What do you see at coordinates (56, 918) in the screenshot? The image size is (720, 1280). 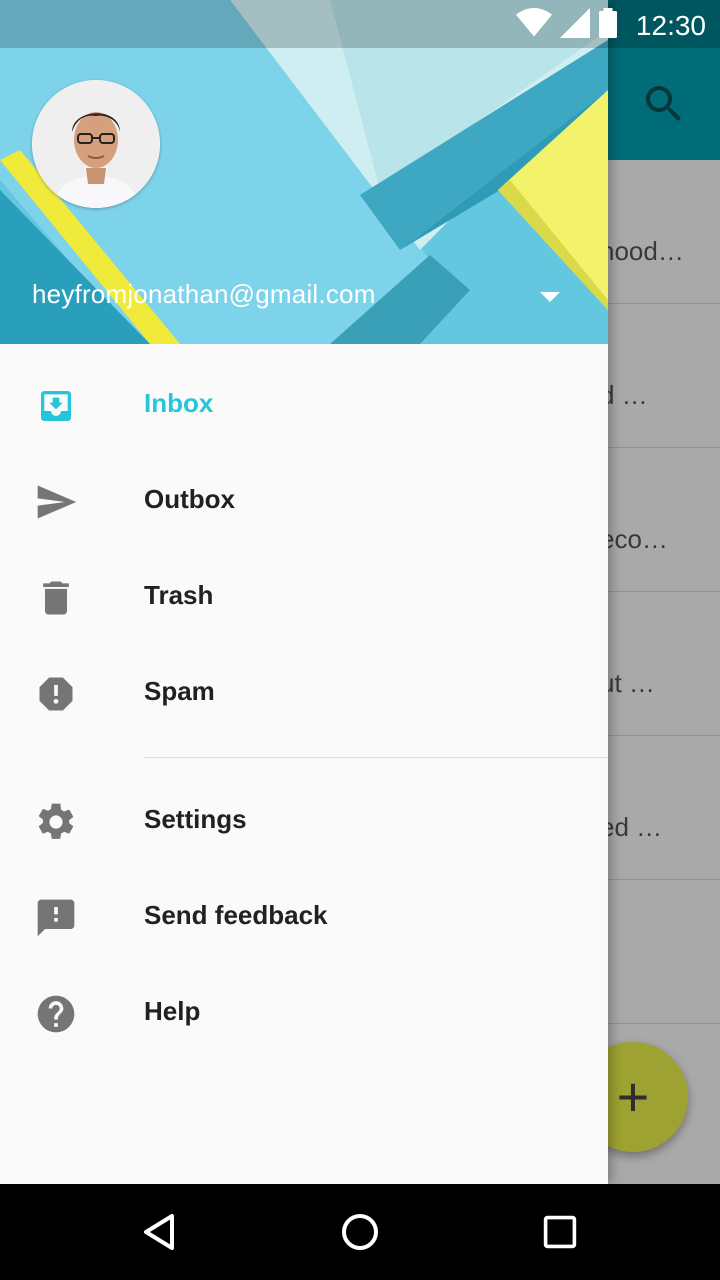 I see `feedback-icon` at bounding box center [56, 918].